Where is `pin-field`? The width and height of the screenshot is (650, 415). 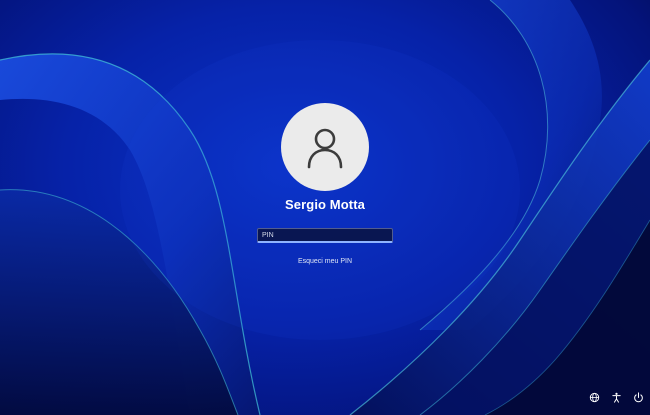
pin-field is located at coordinates (325, 235).